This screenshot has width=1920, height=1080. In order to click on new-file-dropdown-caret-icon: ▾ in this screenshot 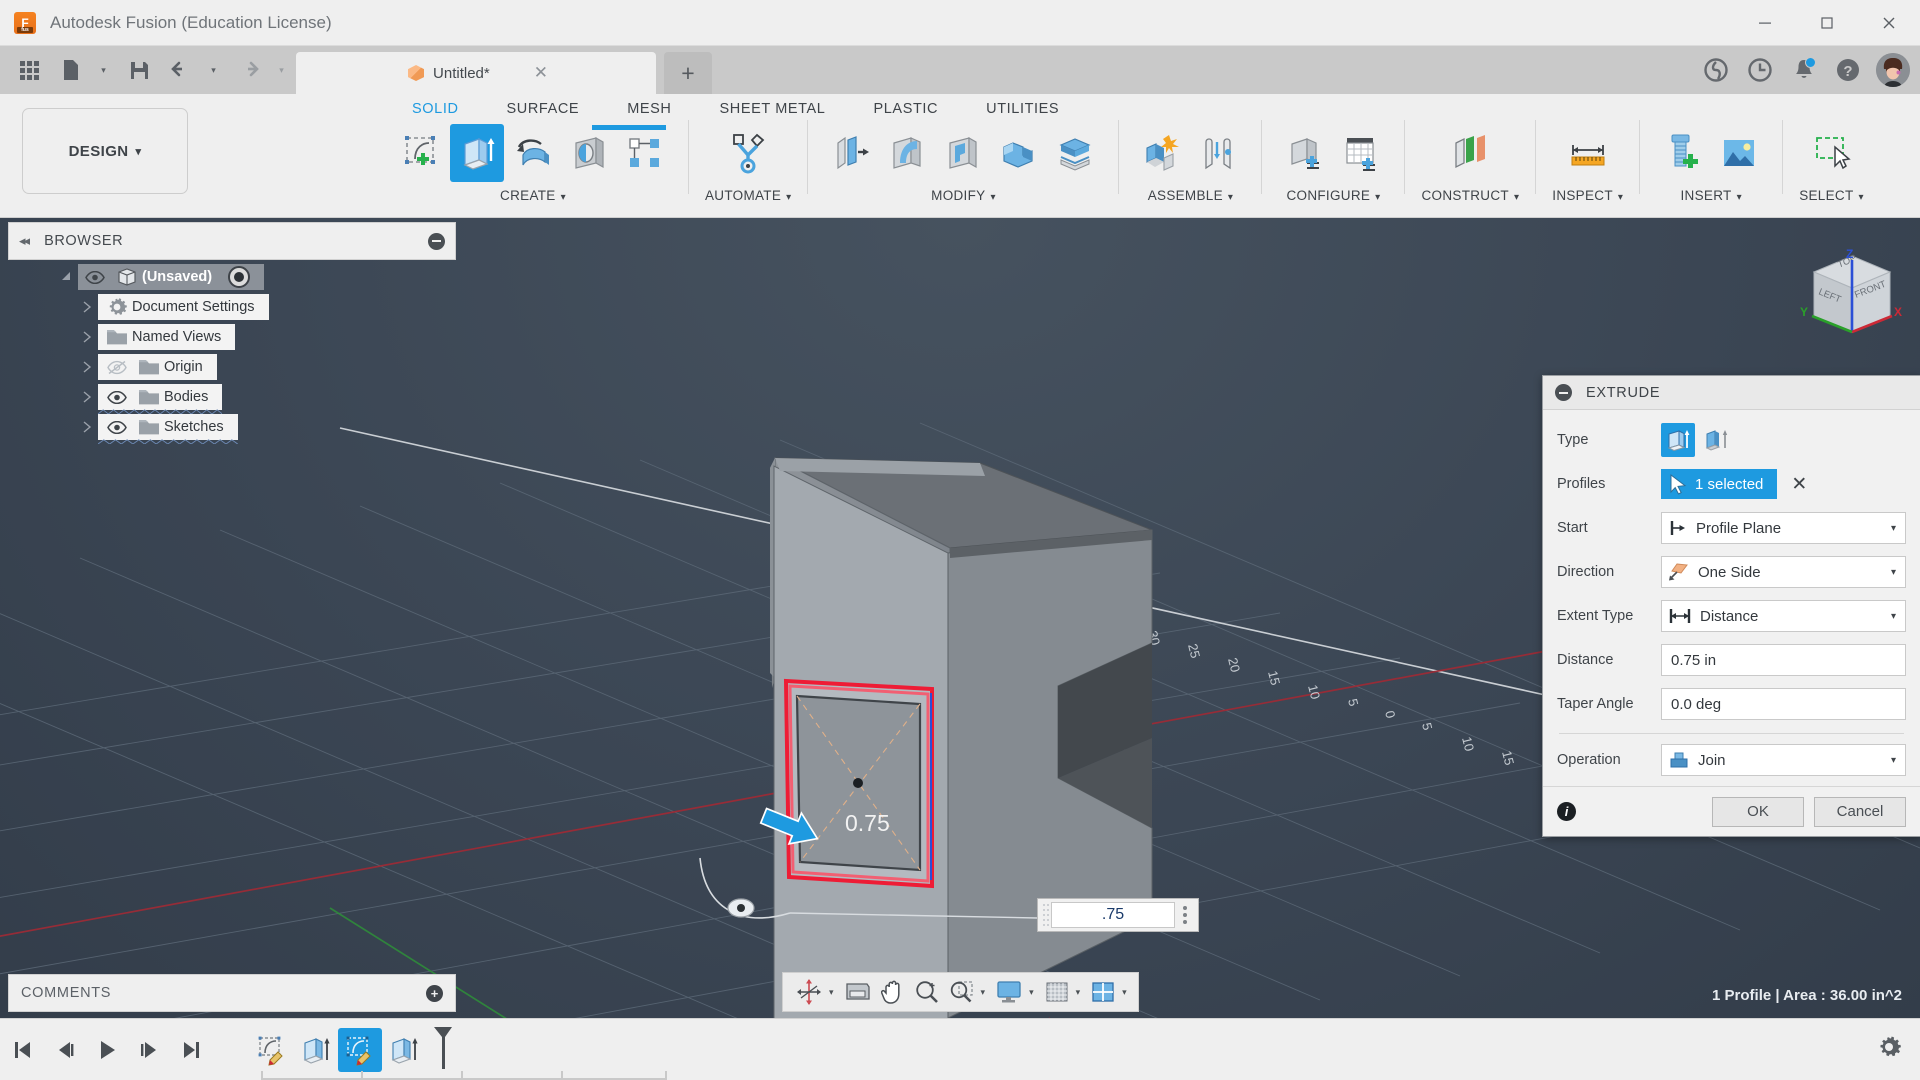, I will do `click(105, 70)`.